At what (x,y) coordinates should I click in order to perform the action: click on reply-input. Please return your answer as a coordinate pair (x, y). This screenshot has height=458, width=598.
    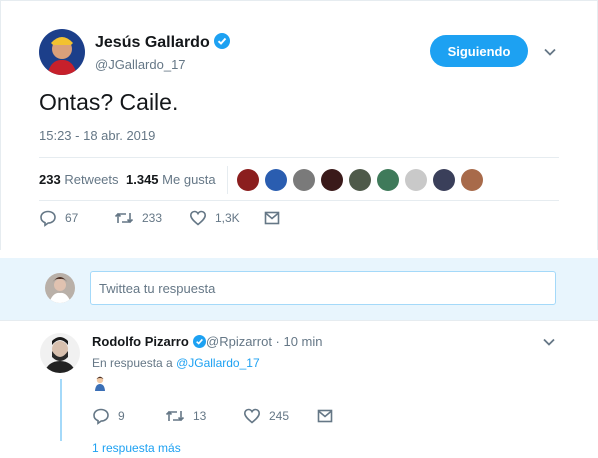
    Looking at the image, I should click on (323, 288).